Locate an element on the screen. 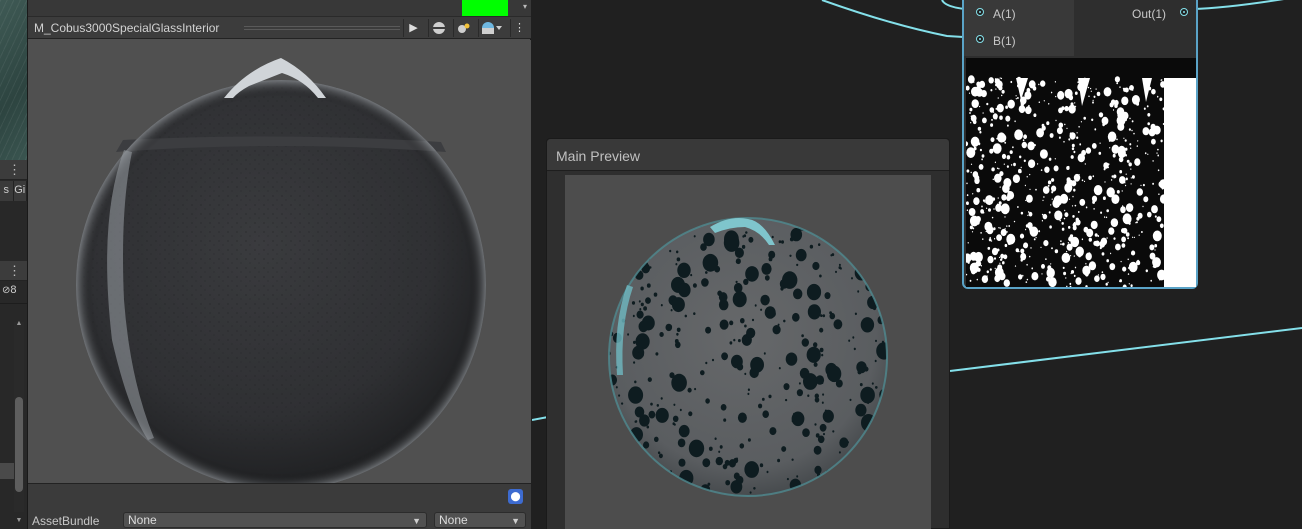  asset-bundle-name-dropdown: None ▼ is located at coordinates (275, 520).